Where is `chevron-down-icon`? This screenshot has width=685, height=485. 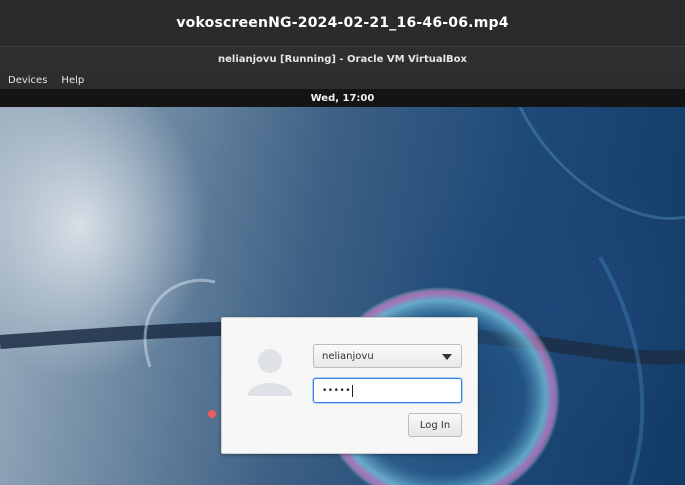 chevron-down-icon is located at coordinates (447, 357).